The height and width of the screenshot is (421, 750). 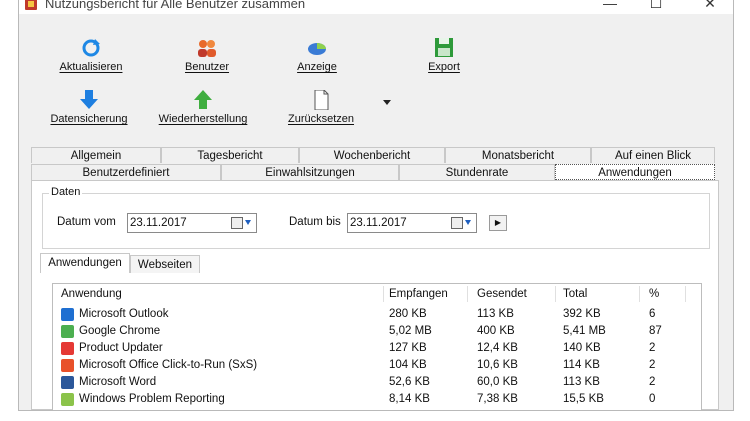 What do you see at coordinates (655, 331) in the screenshot?
I see `cell-percent: 87` at bounding box center [655, 331].